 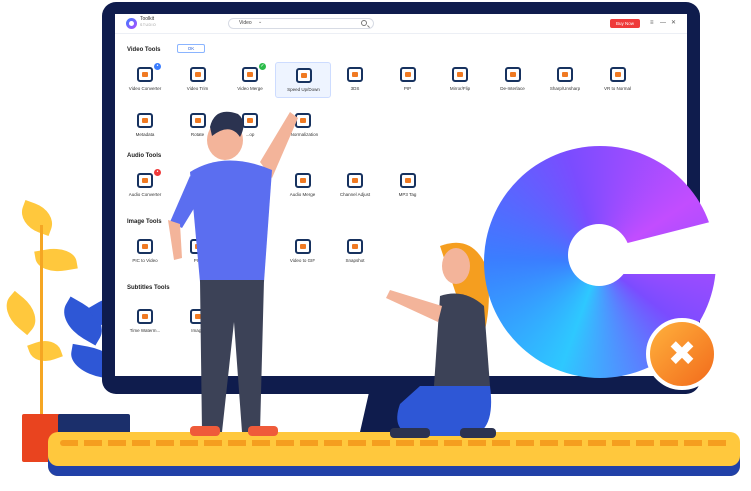 What do you see at coordinates (250, 74) in the screenshot?
I see `merge-icon` at bounding box center [250, 74].